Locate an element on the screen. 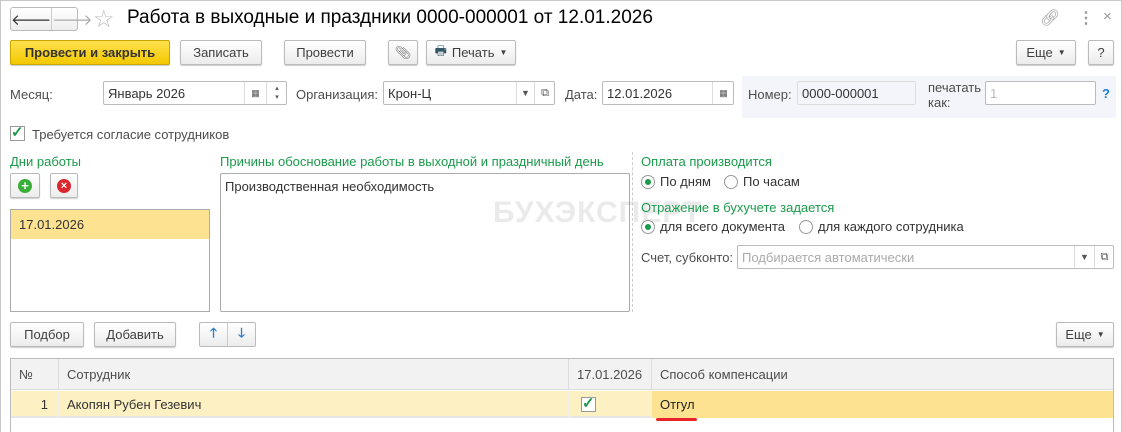  month-value: Январь 2026 is located at coordinates (147, 93).